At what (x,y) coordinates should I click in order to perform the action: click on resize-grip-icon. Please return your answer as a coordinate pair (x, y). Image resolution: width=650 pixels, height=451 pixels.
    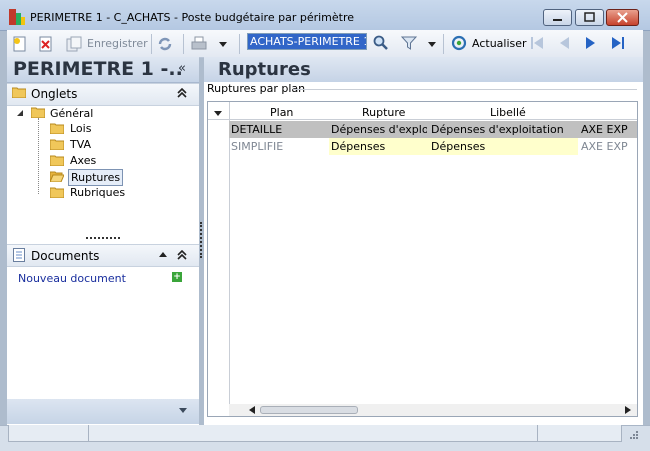
    Looking at the image, I should click on (633, 436).